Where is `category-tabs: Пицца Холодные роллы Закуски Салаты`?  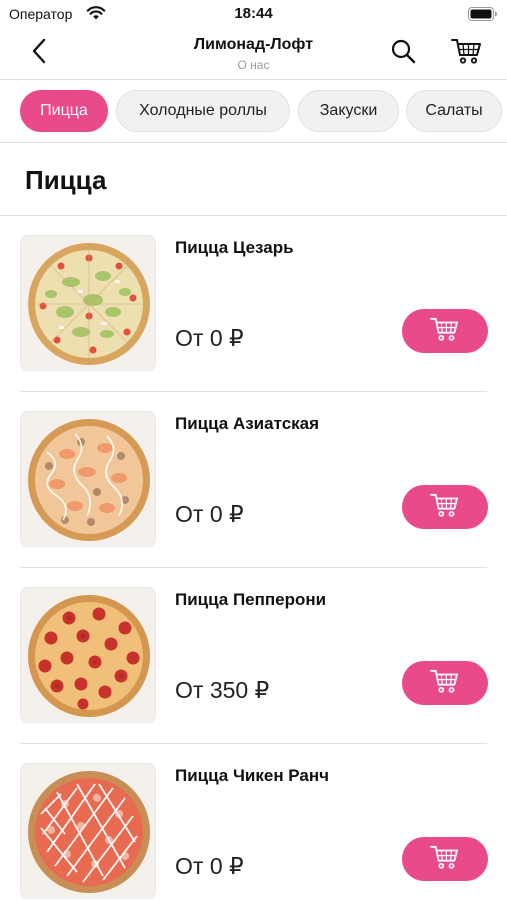 category-tabs: Пицца Холодные роллы Закуски Салаты is located at coordinates (253, 111).